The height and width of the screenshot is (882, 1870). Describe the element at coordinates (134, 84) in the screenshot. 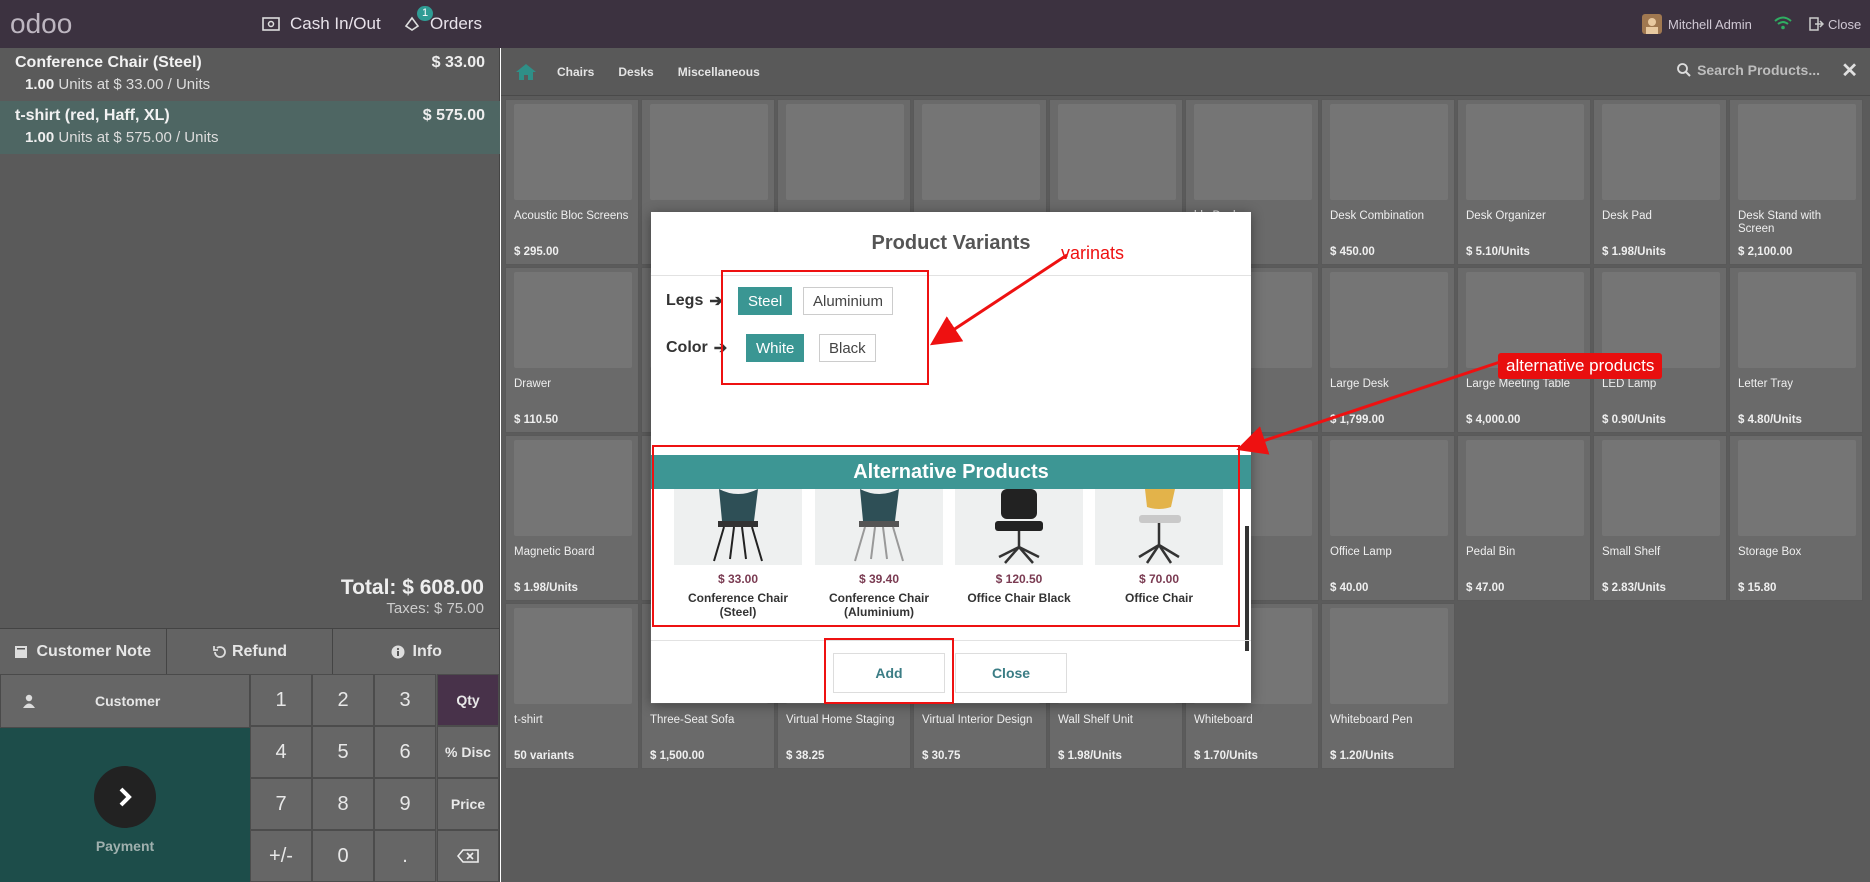

I see `order-line-info: Units at $ 33.00 / Units` at that location.